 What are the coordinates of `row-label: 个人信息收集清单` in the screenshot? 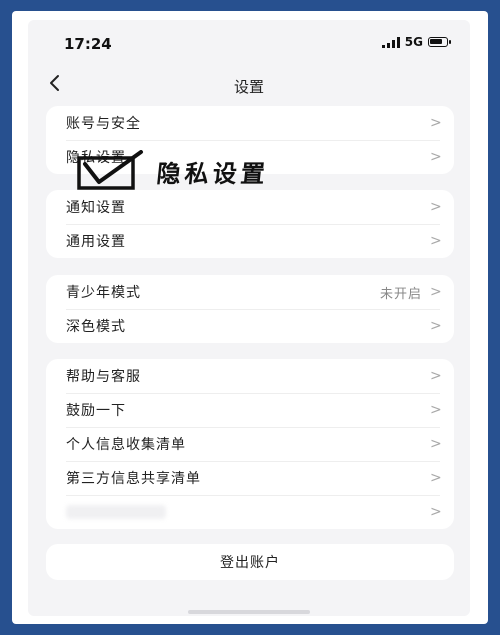 It's located at (126, 445).